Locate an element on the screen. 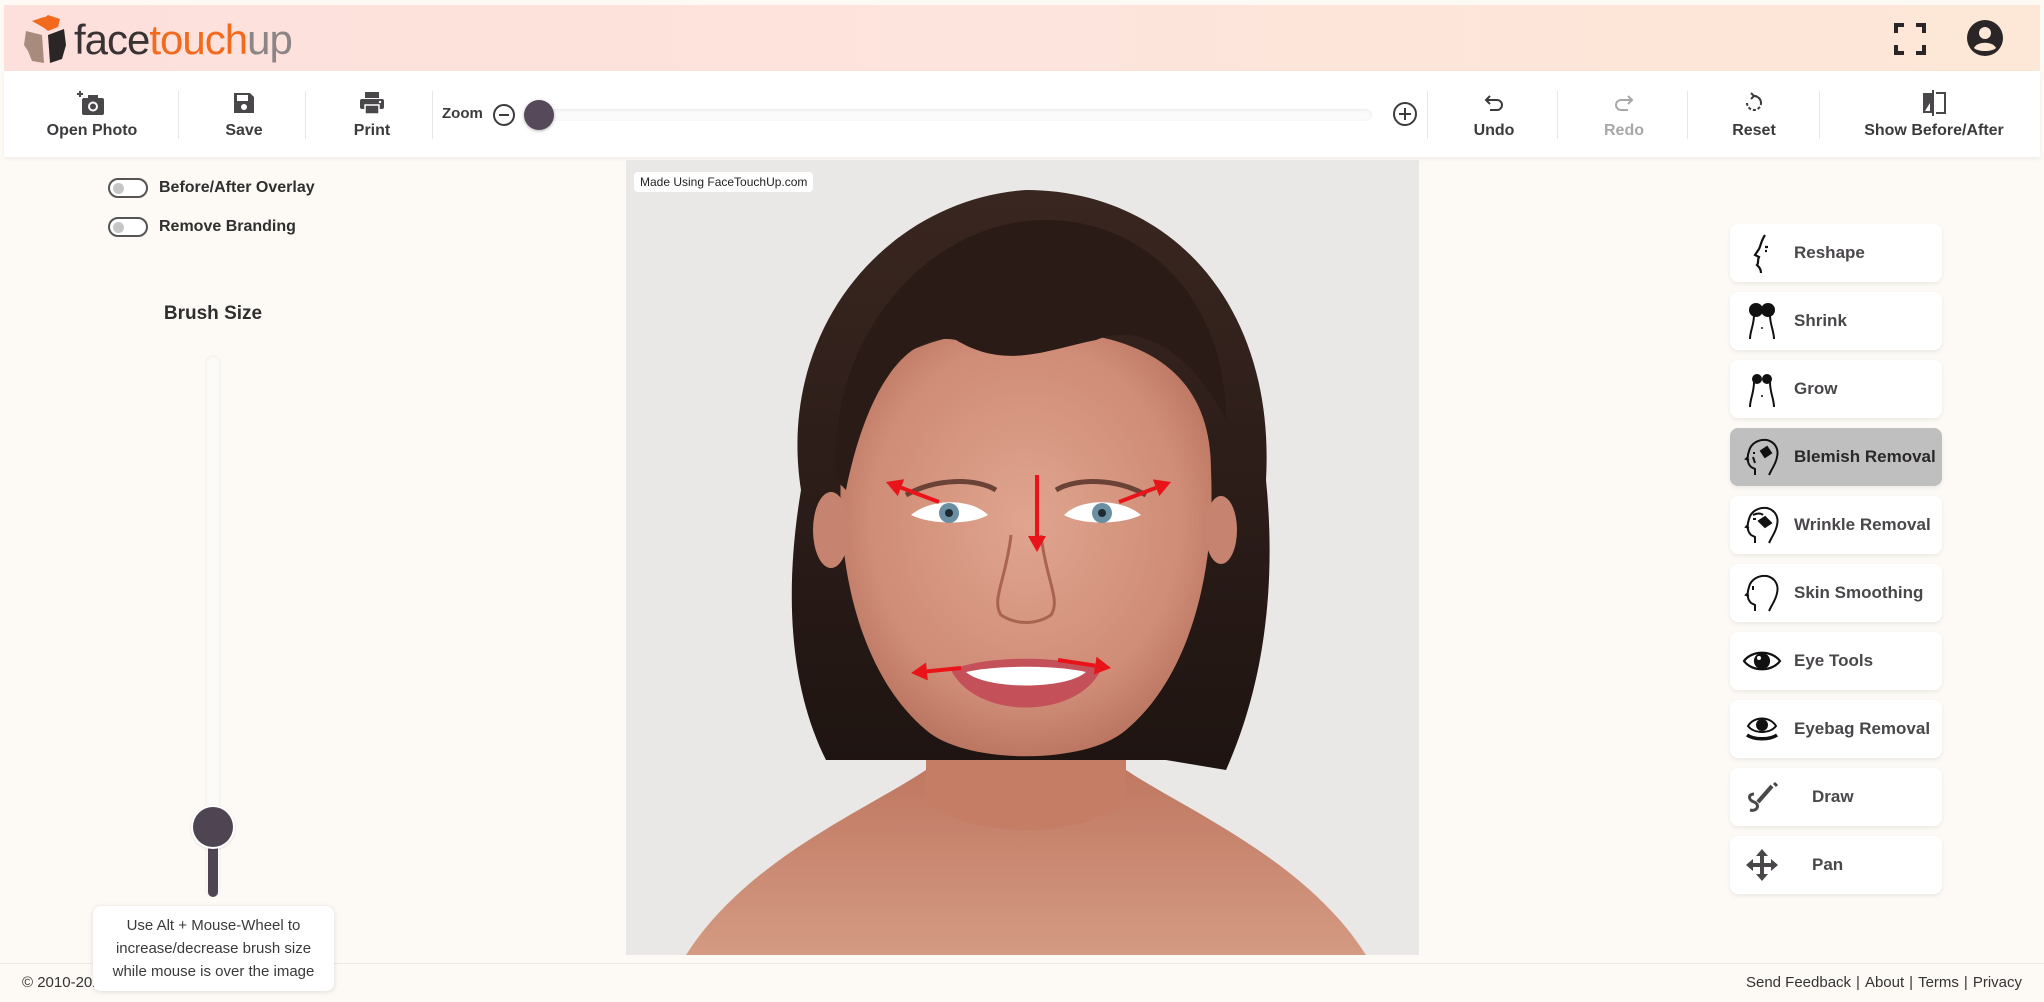  tool-pan: Pan is located at coordinates (1836, 865).